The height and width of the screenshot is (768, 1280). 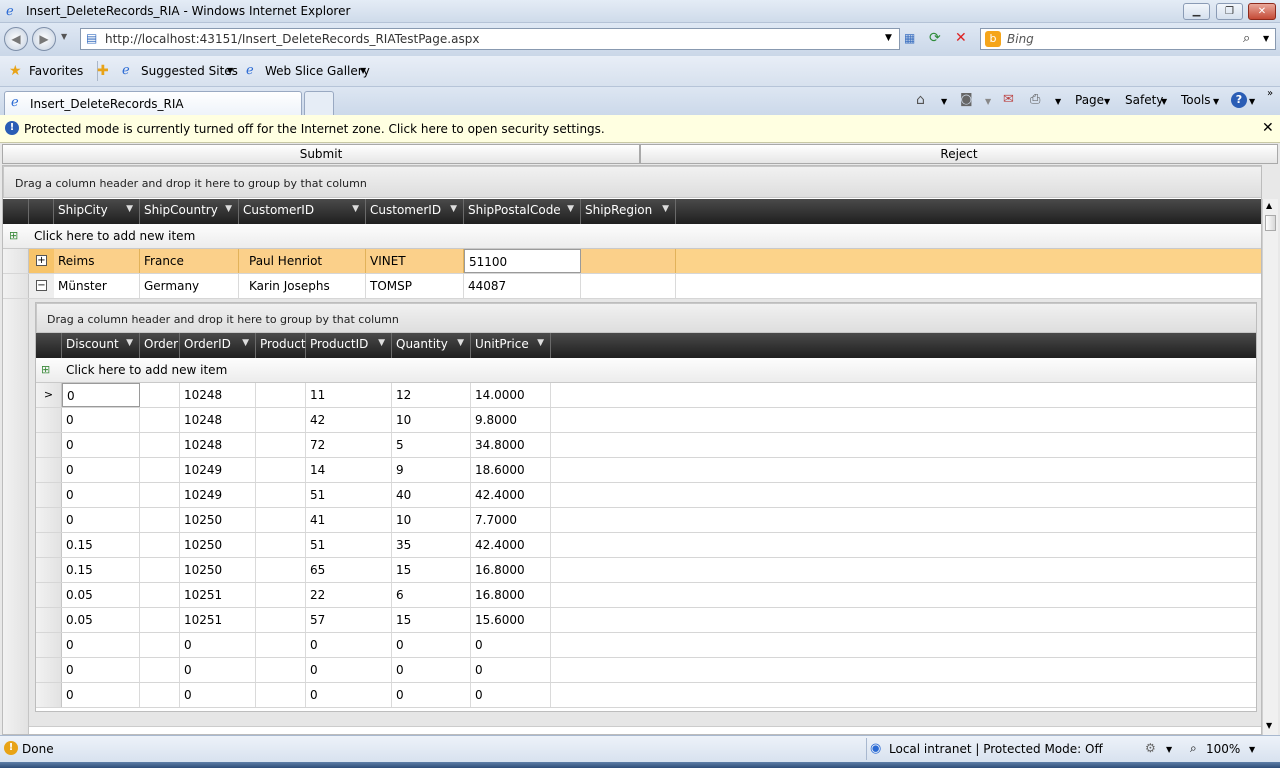 I want to click on mail-icon: ✉, so click(x=1008, y=99).